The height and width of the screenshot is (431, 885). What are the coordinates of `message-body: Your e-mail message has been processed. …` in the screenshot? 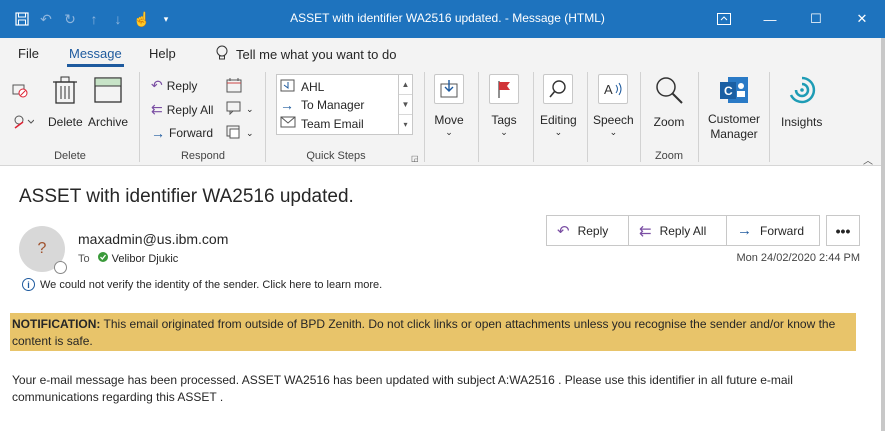 It's located at (402, 388).